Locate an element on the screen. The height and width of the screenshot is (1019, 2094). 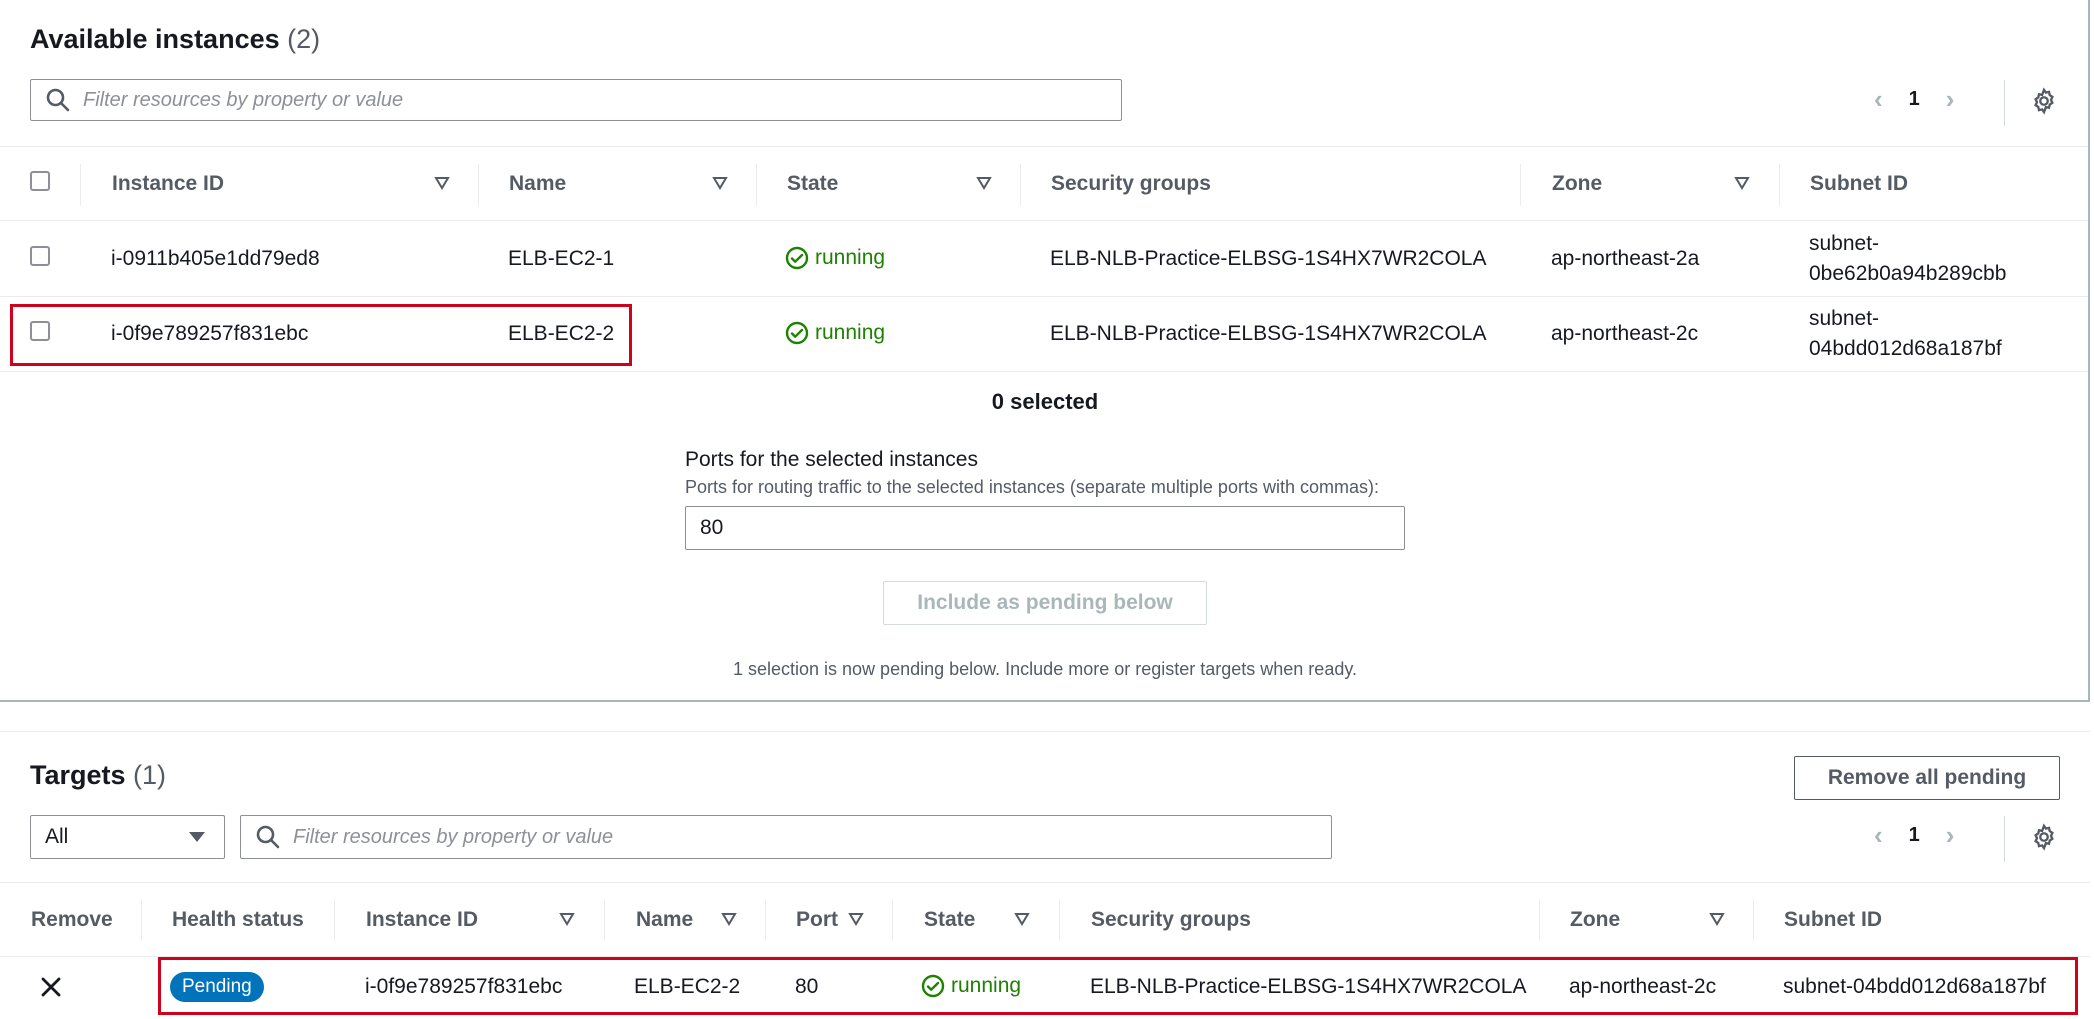
row-name: ELB-EC2-1 is located at coordinates (561, 258).